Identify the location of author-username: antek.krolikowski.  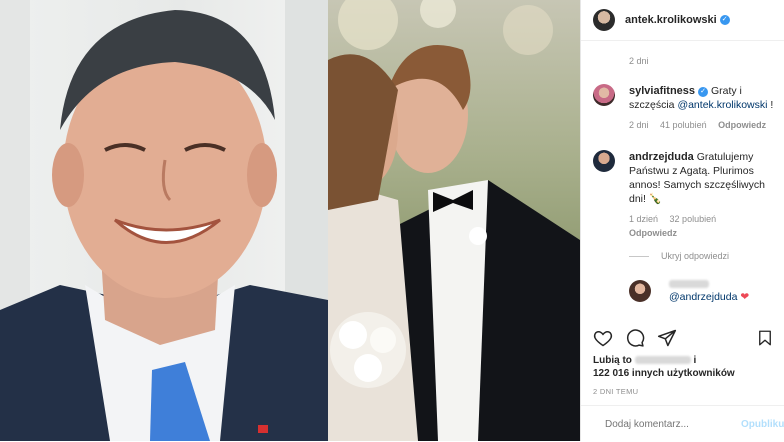
(671, 20).